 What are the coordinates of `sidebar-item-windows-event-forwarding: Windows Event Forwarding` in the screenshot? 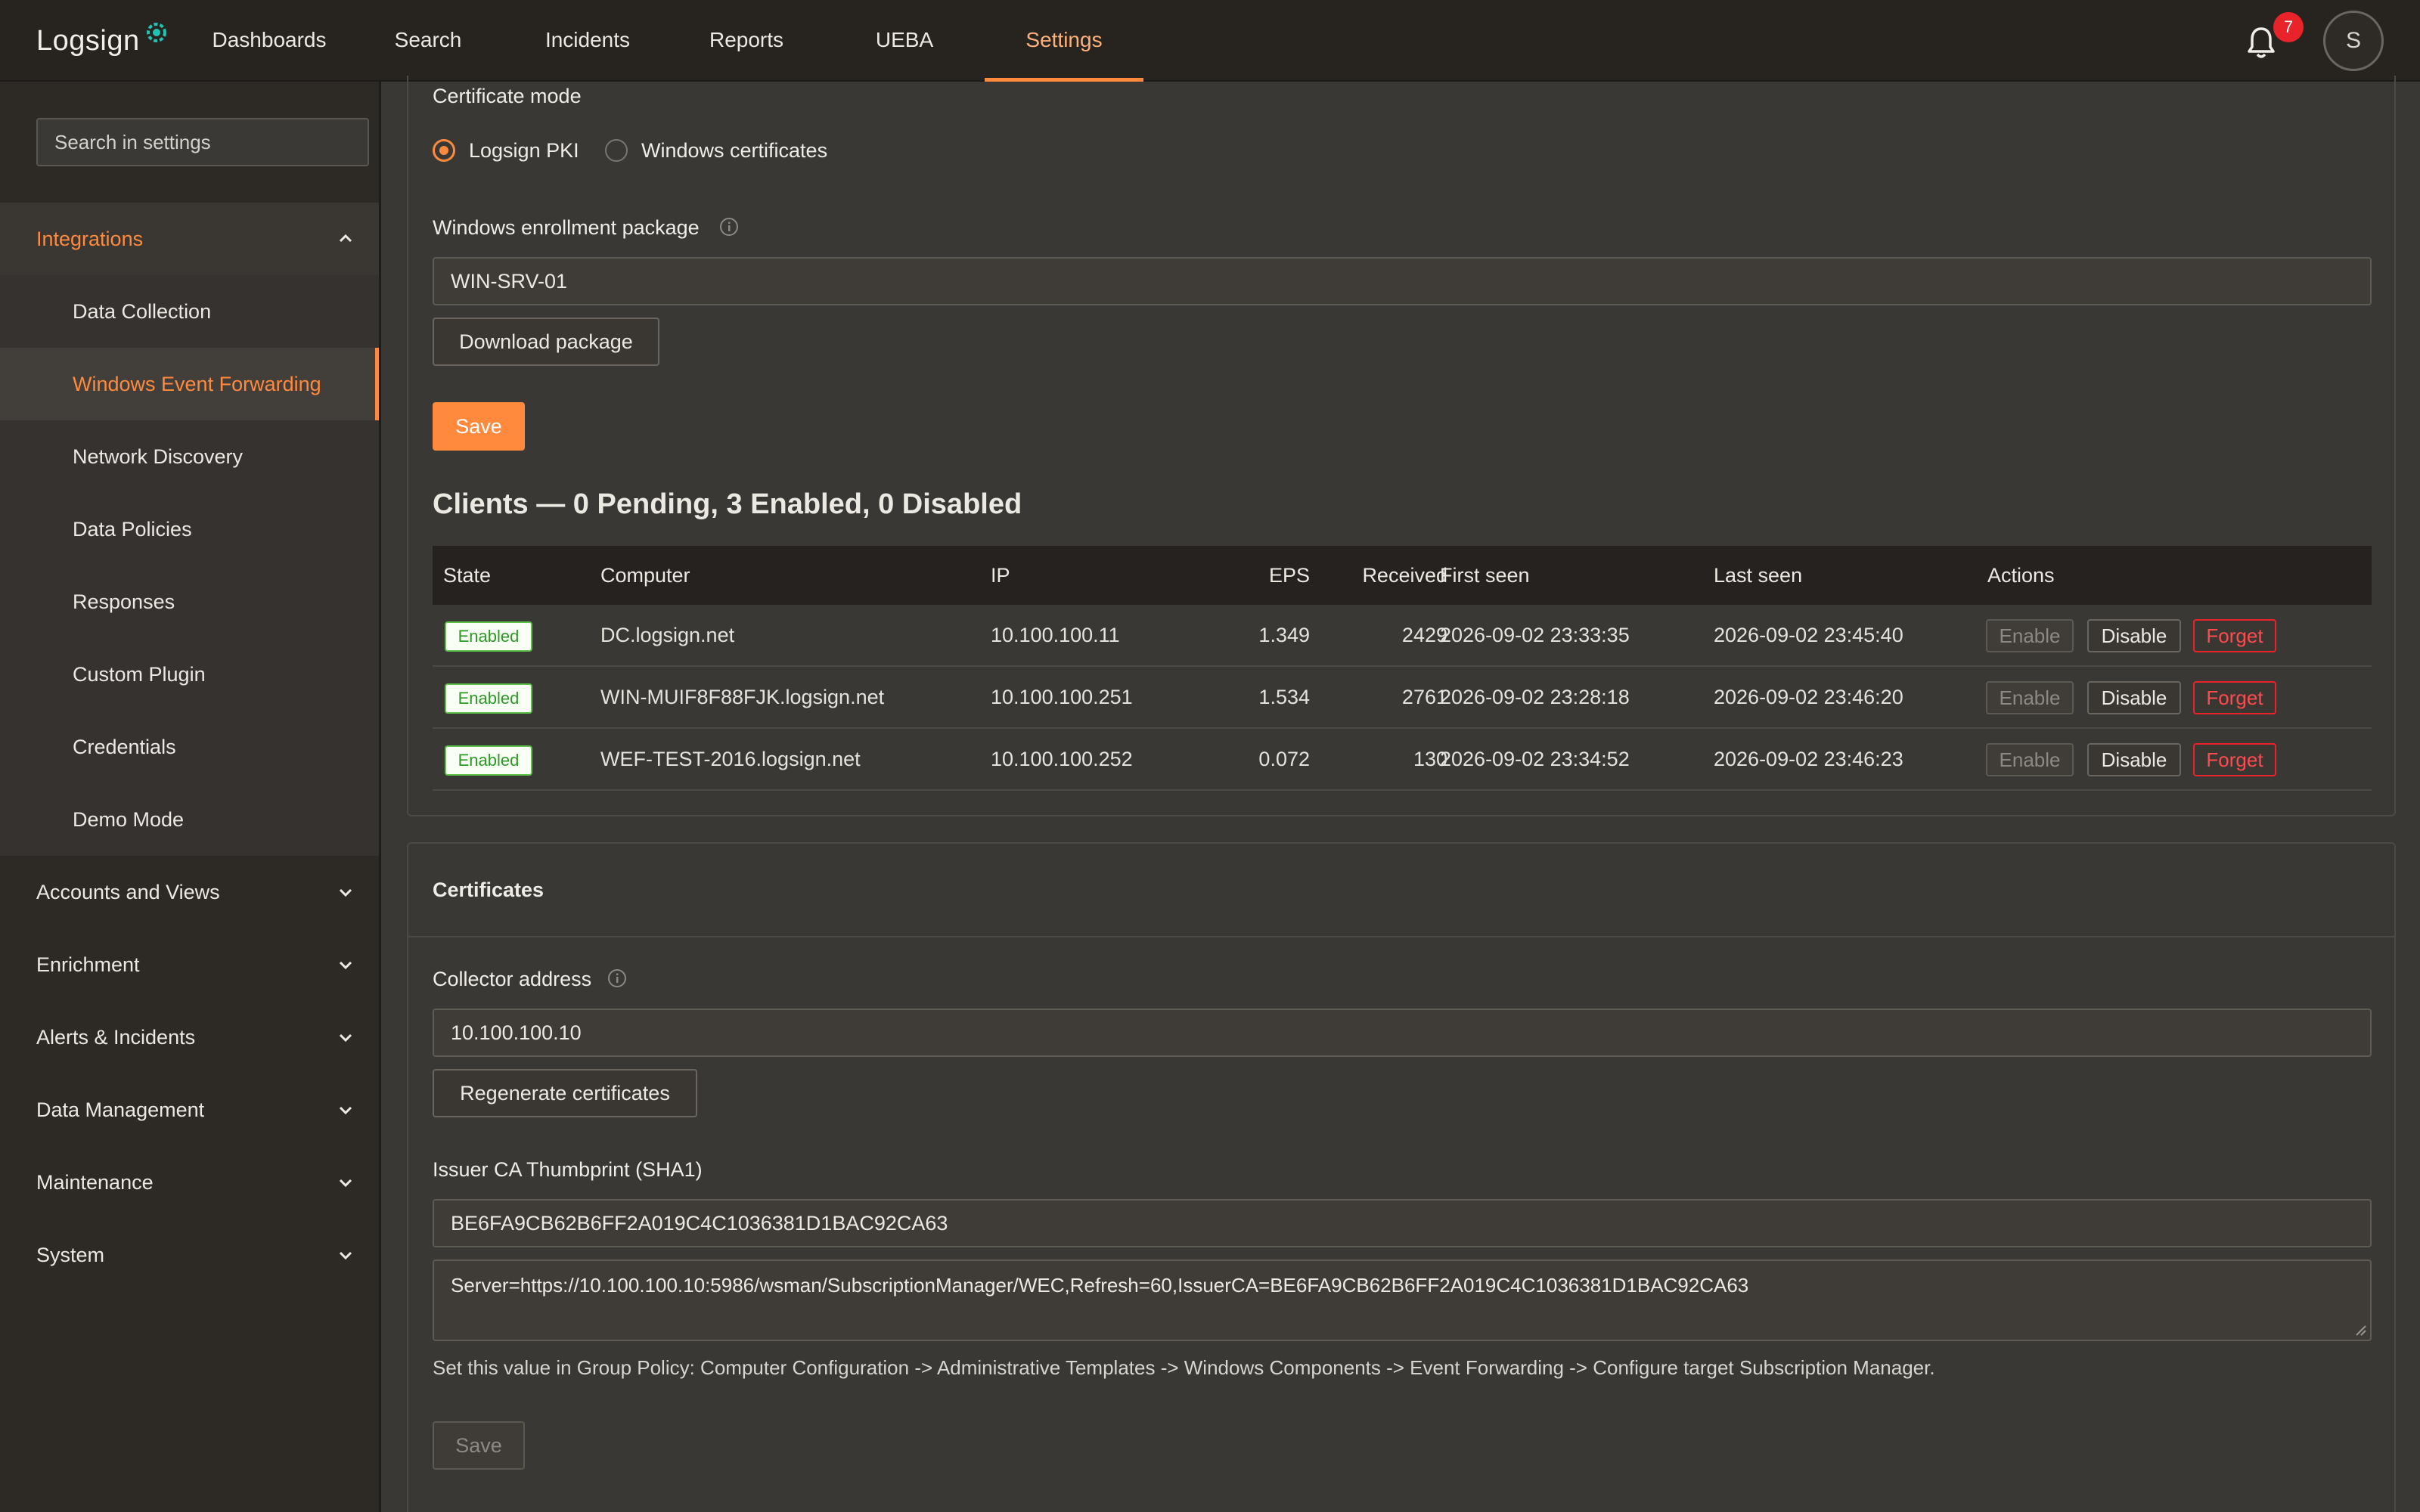 It's located at (189, 384).